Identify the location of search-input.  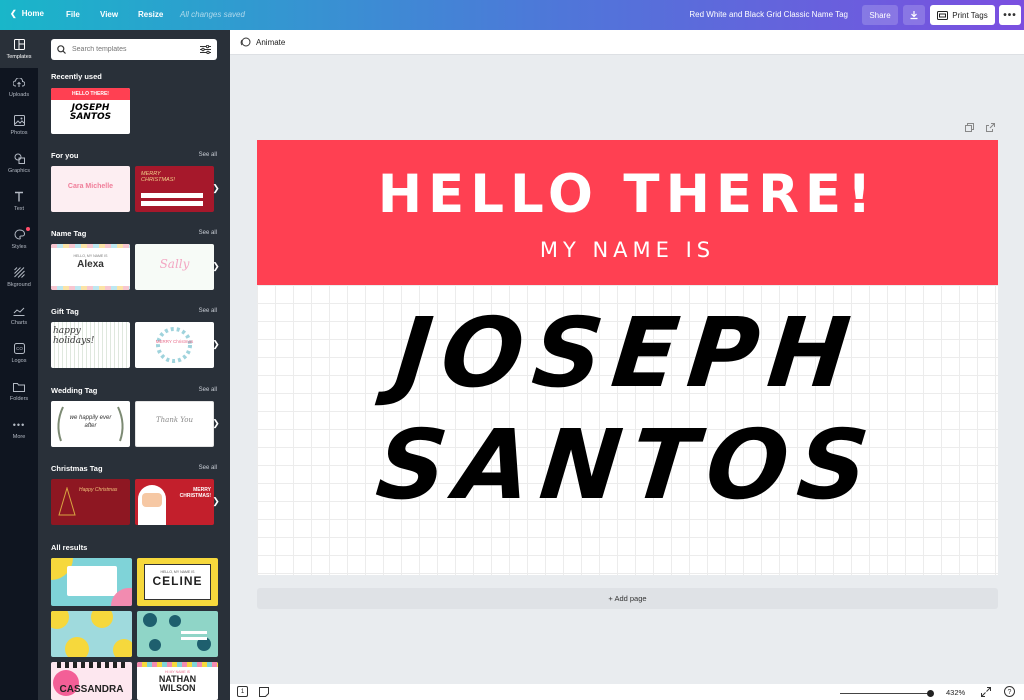
(133, 49).